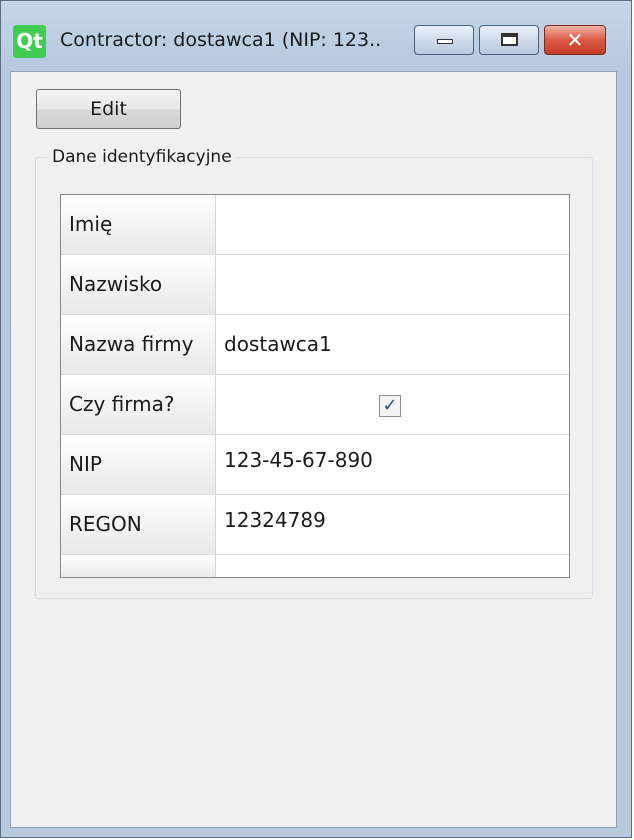 This screenshot has height=840, width=634. I want to click on row-header-regon: REGON, so click(138, 524).